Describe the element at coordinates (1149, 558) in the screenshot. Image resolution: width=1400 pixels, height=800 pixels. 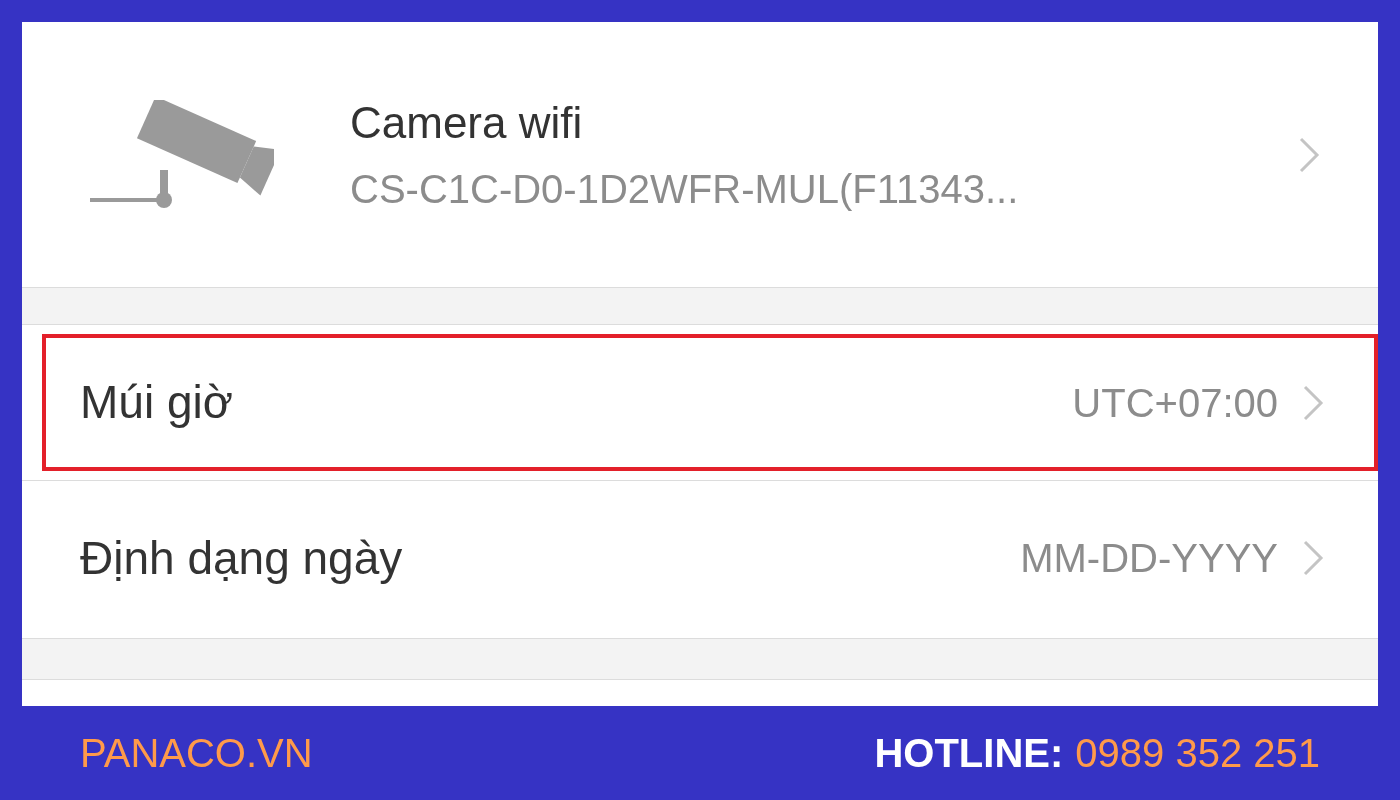
I see `setting-value: MM-DD-YYYY` at that location.